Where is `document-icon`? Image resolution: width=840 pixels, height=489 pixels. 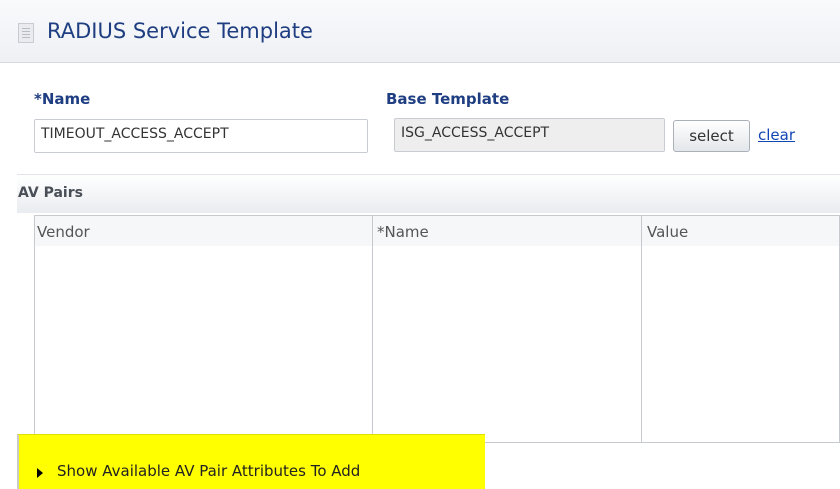
document-icon is located at coordinates (26, 33).